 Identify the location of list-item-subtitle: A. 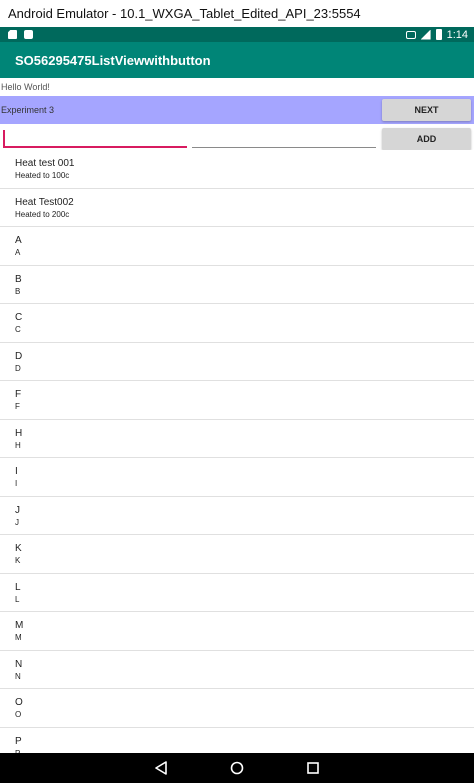
(18, 252).